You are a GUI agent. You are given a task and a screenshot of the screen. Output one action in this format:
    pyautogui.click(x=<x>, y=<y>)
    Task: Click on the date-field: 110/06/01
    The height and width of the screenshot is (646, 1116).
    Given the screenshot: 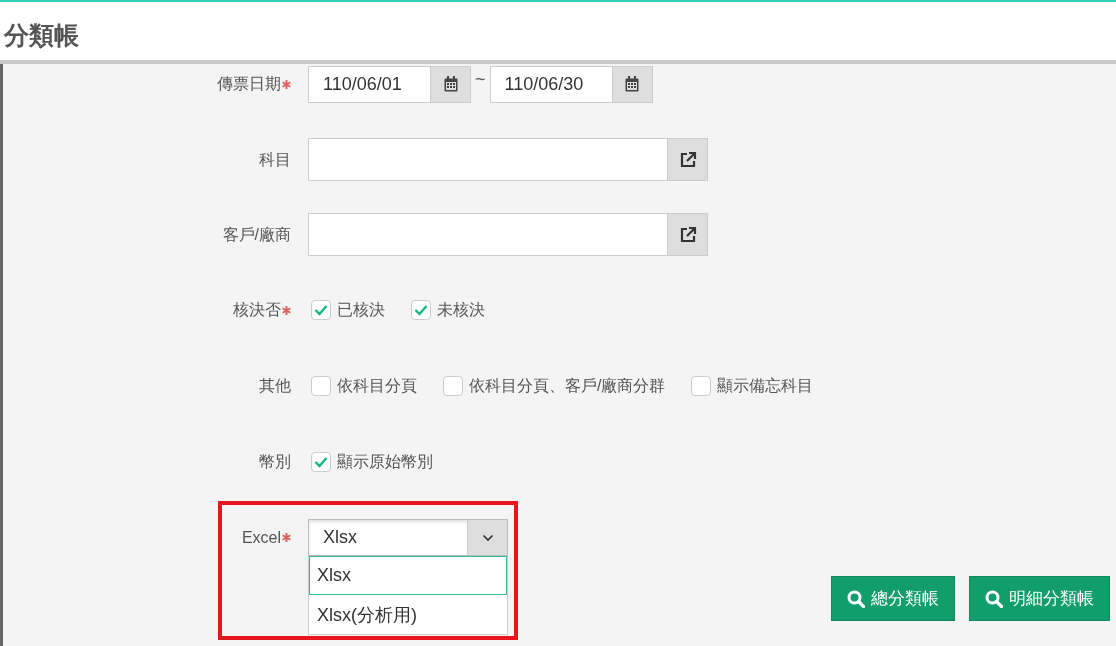 What is the action you would take?
    pyautogui.click(x=389, y=84)
    